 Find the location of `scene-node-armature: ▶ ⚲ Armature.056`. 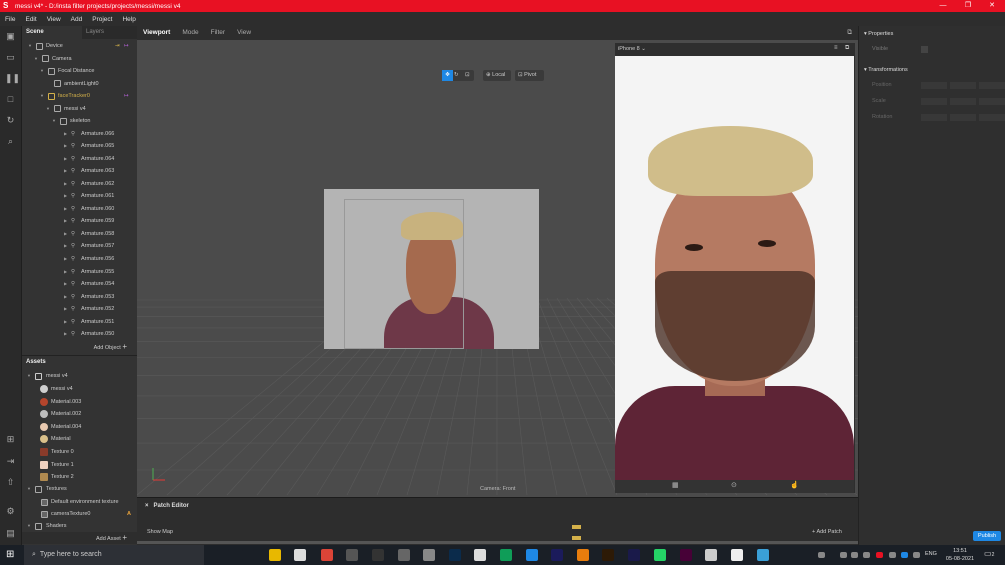

scene-node-armature: ▶ ⚲ Armature.056 is located at coordinates (79, 259).